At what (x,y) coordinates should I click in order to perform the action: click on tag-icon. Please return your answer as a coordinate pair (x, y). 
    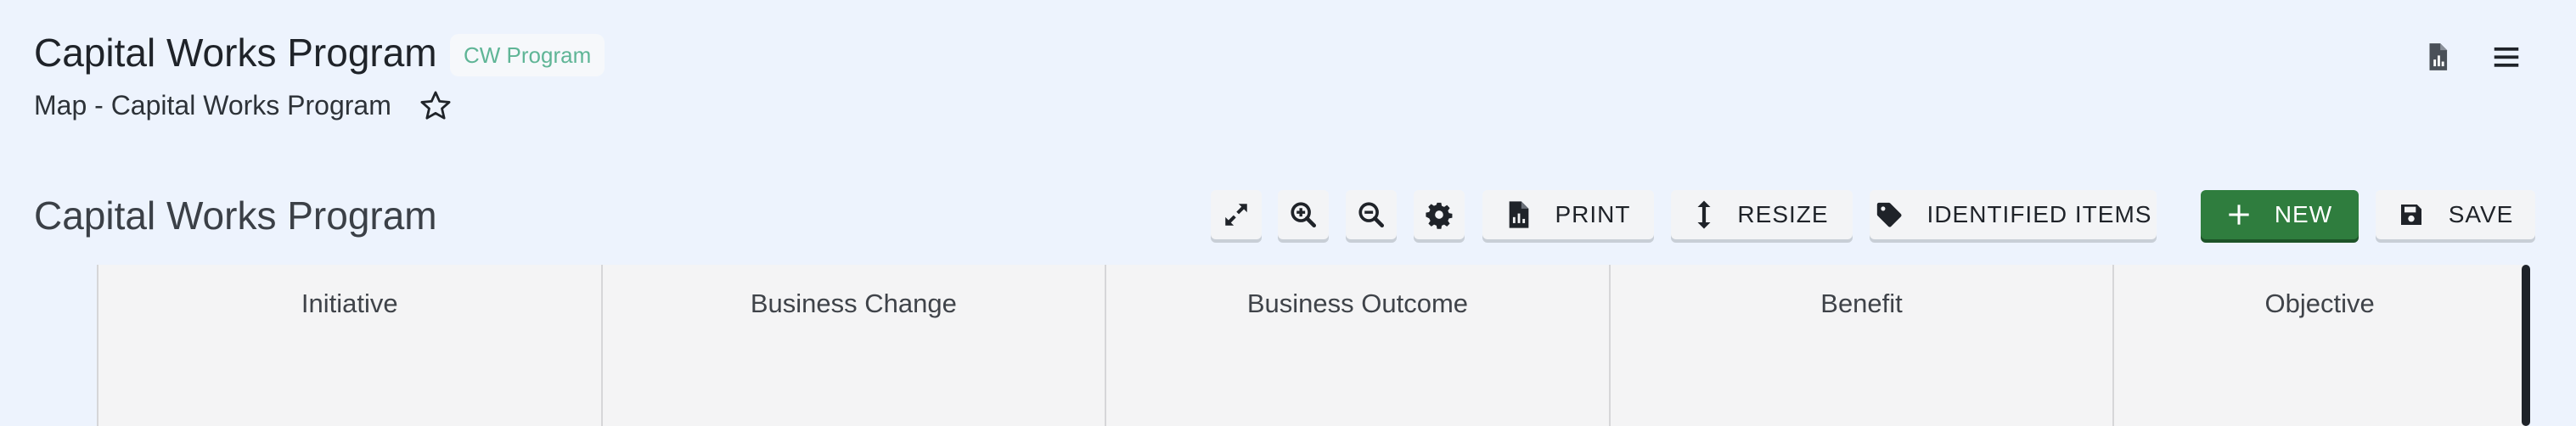
    Looking at the image, I should click on (1889, 214).